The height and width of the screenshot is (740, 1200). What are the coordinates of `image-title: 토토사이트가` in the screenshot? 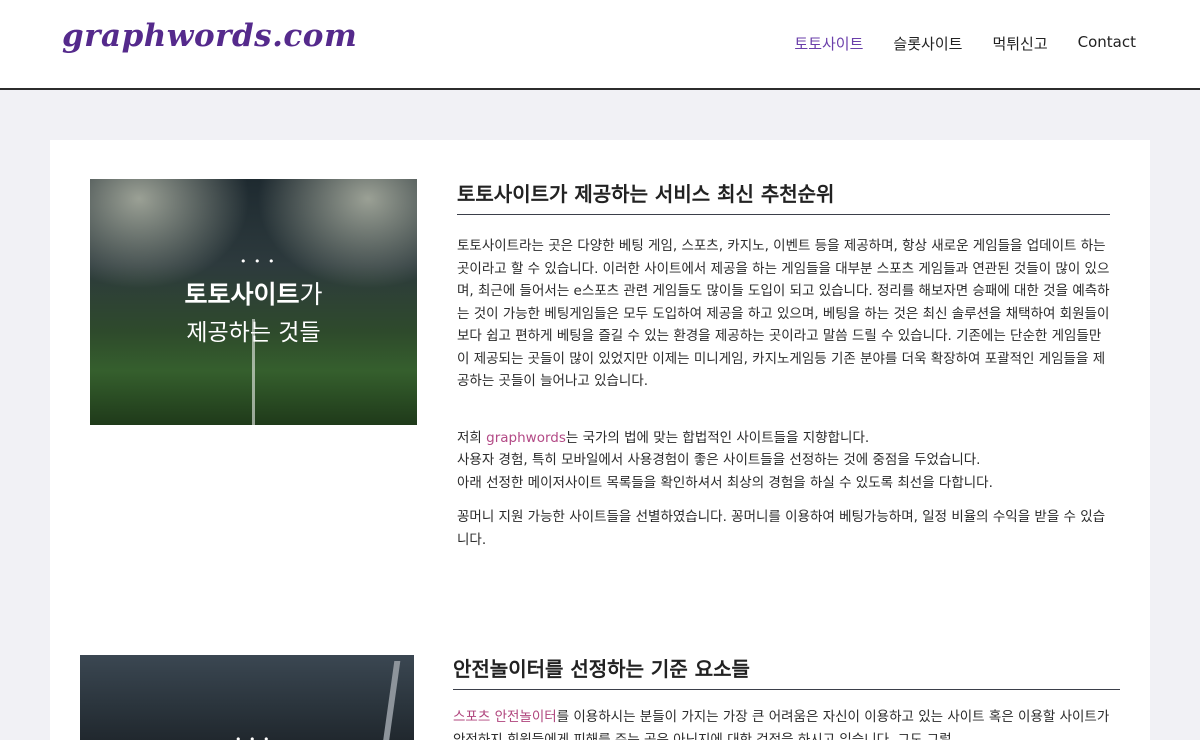 It's located at (253, 294).